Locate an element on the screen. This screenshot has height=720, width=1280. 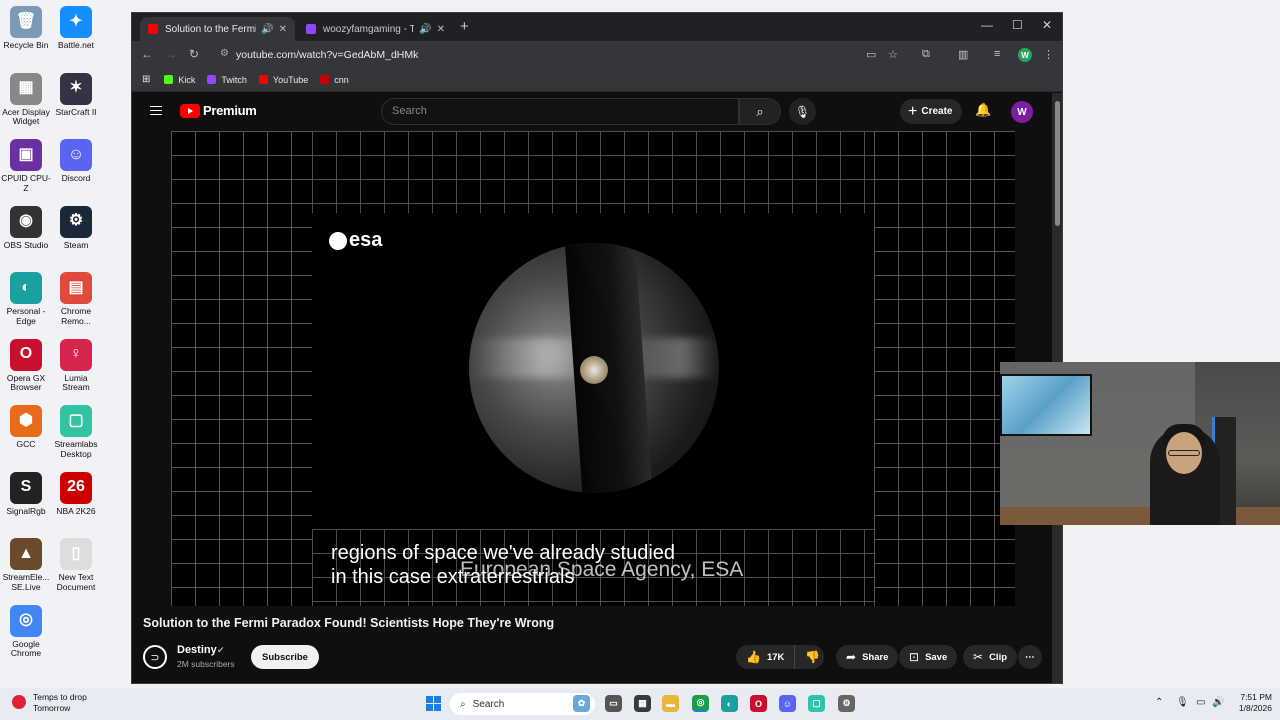
desktop-icon: O Opera GX Browser is located at coordinates (26, 364).